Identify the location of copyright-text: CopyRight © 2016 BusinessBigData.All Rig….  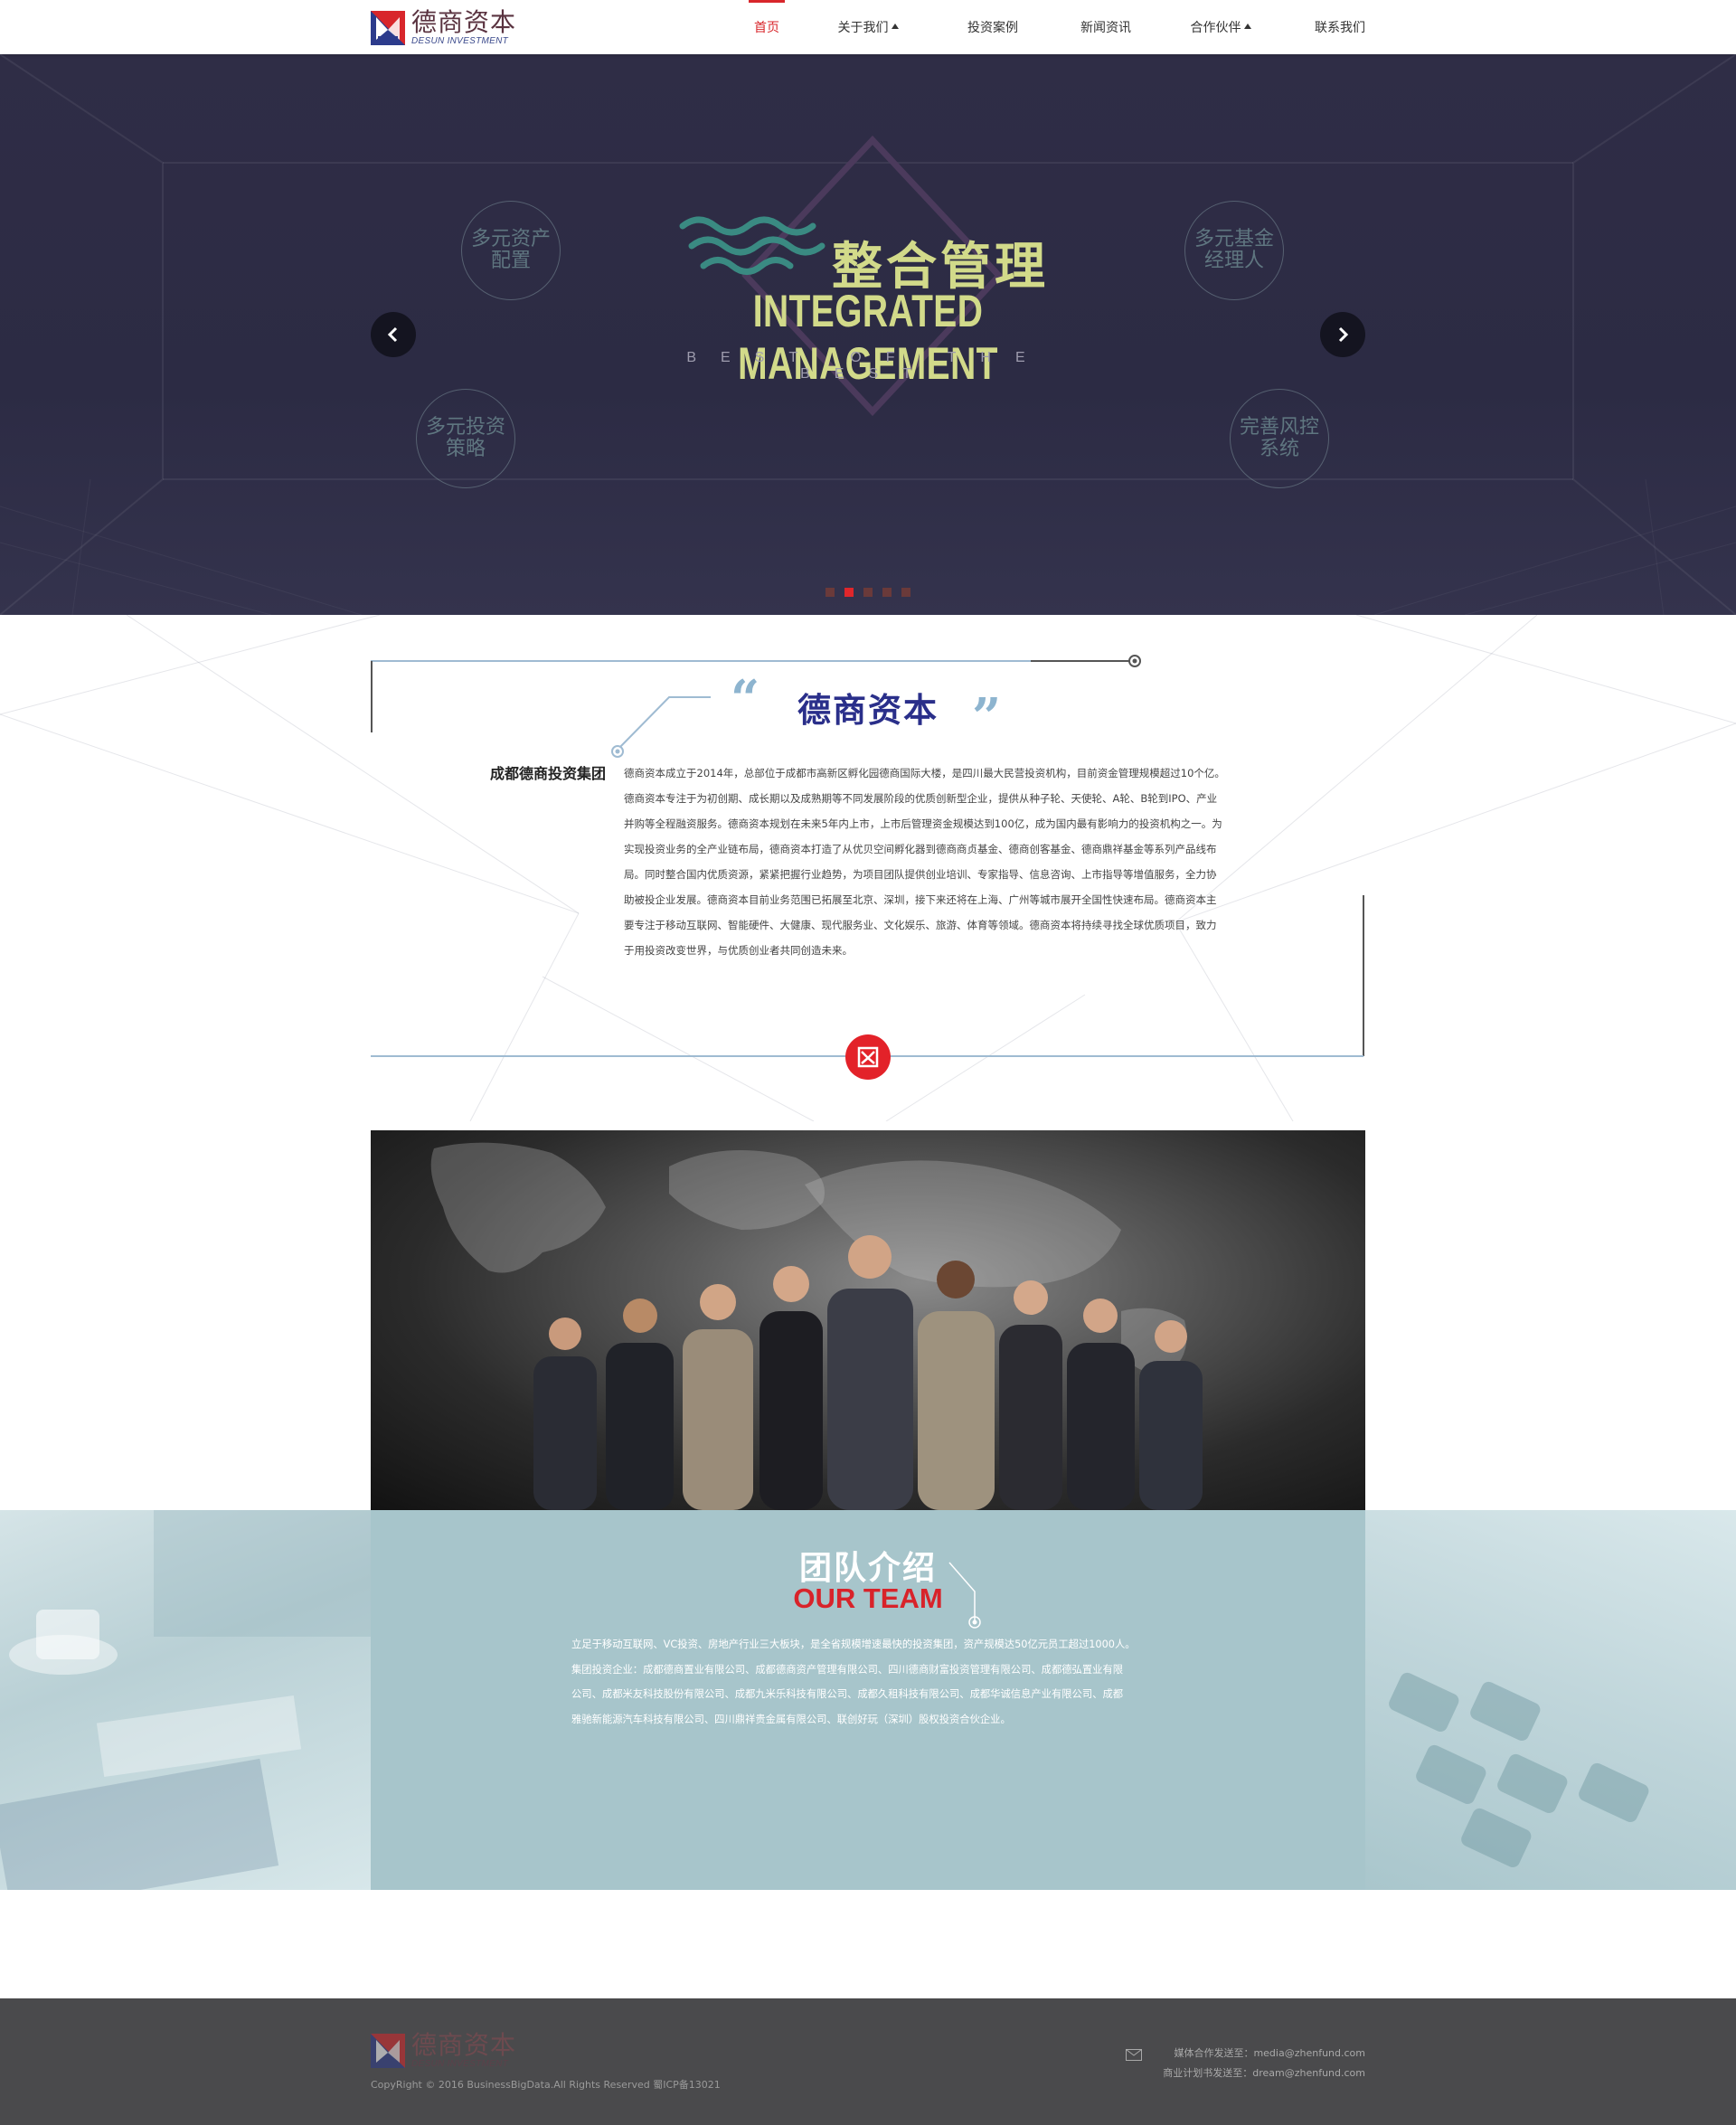
(546, 2085).